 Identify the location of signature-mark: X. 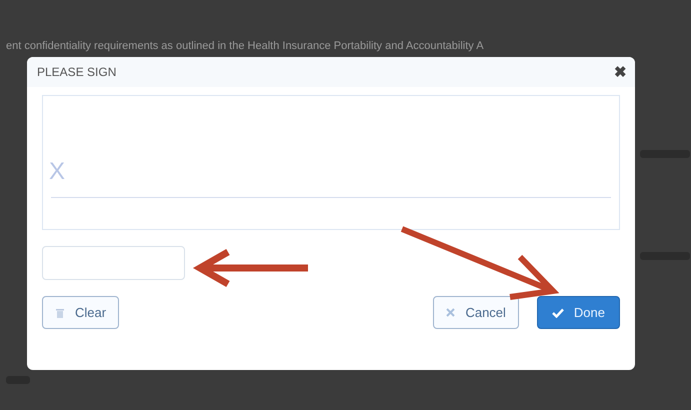
(57, 172).